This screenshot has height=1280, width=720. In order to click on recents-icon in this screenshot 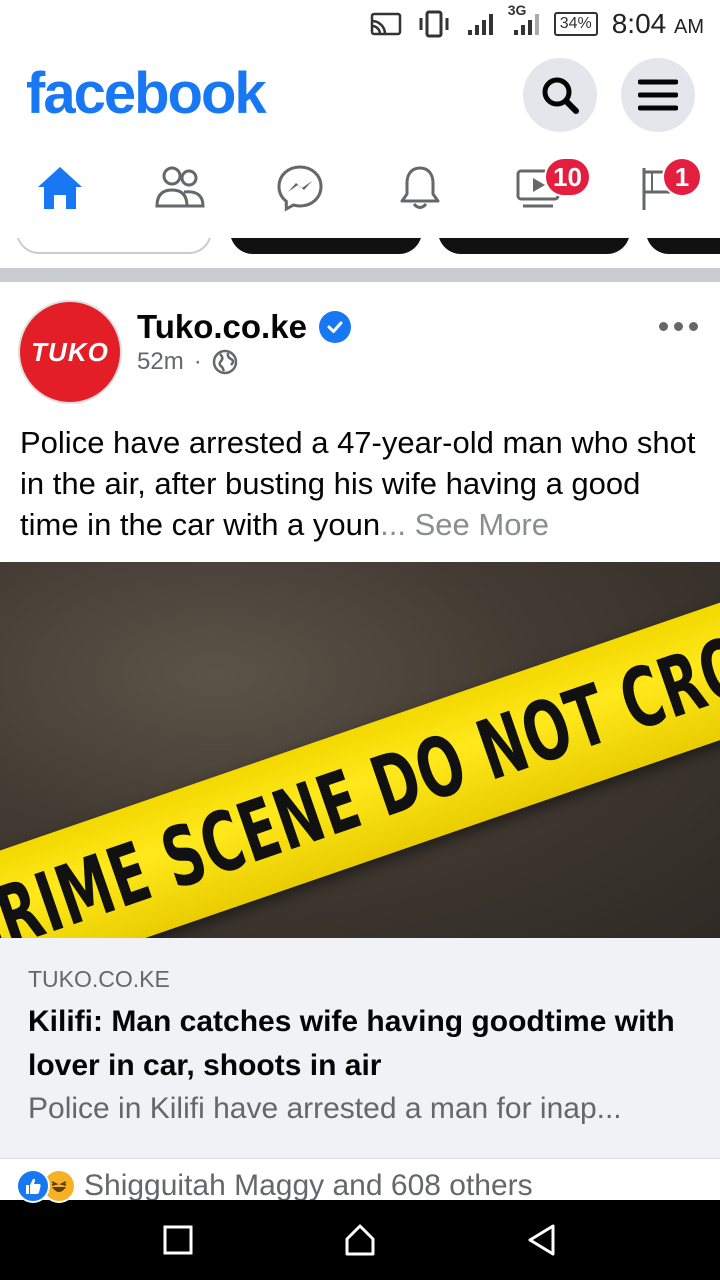, I will do `click(178, 1240)`.